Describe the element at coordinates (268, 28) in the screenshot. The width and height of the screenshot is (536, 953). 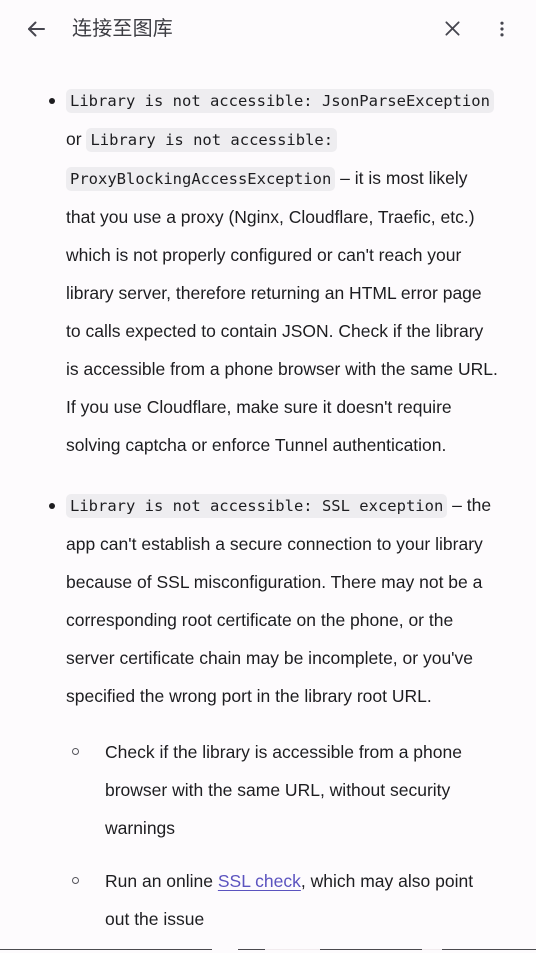
I see `app-bar: 连接至图库` at that location.